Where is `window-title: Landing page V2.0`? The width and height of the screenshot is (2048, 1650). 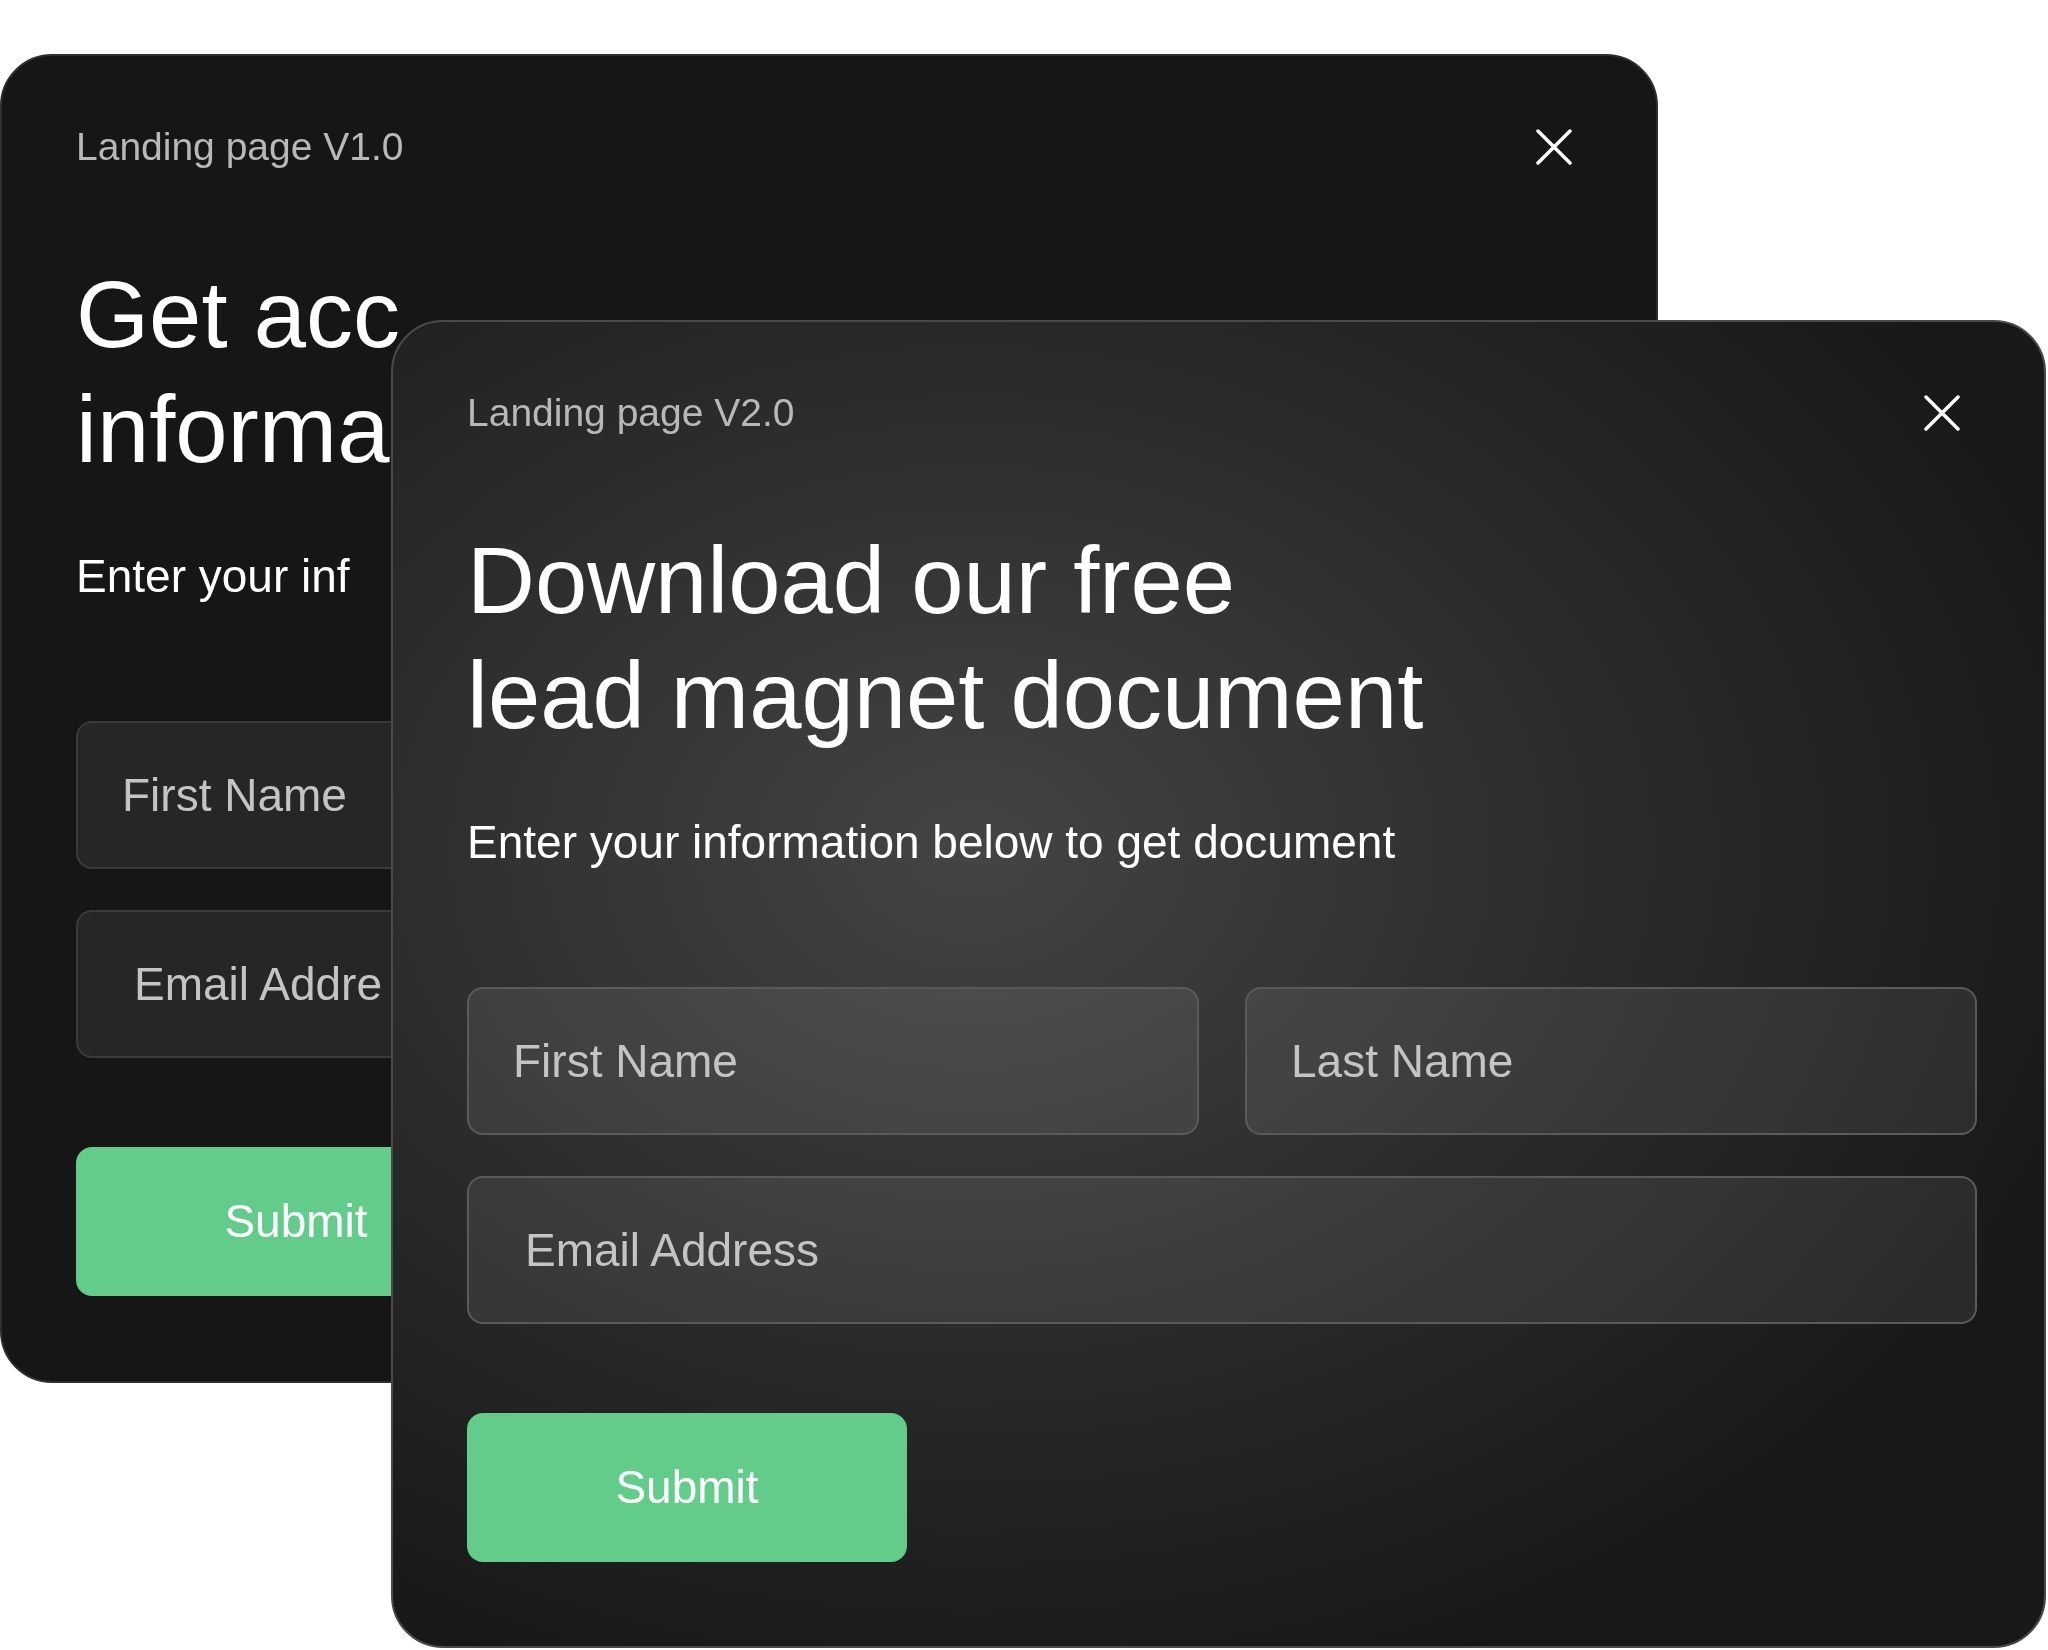
window-title: Landing page V2.0 is located at coordinates (631, 413).